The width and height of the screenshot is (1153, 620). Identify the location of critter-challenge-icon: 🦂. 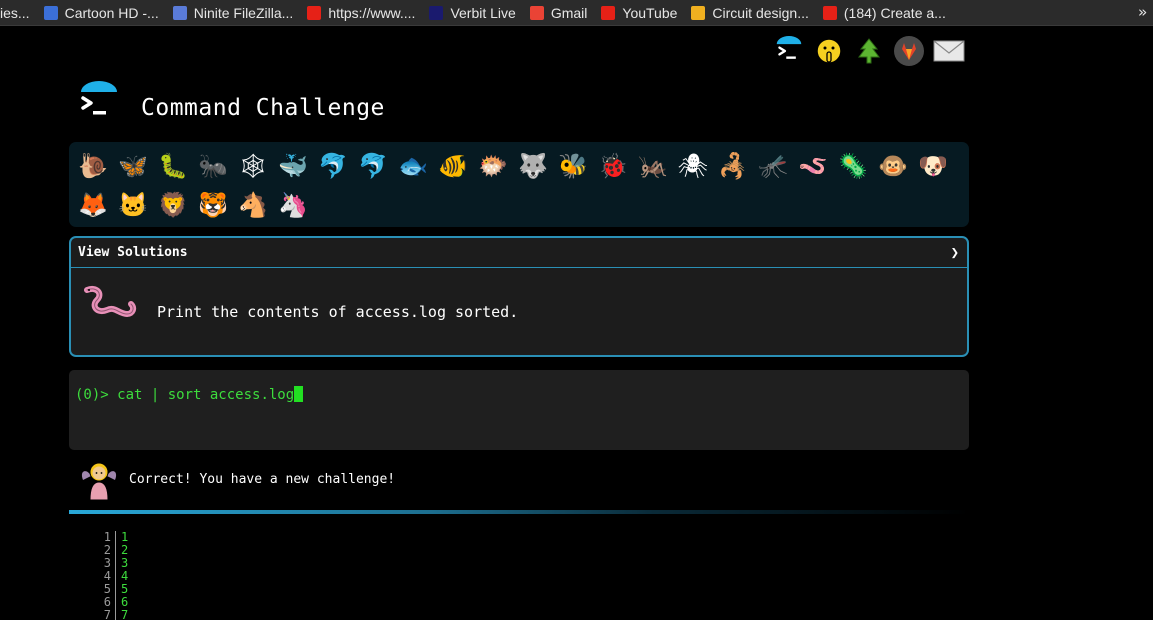
(733, 165).